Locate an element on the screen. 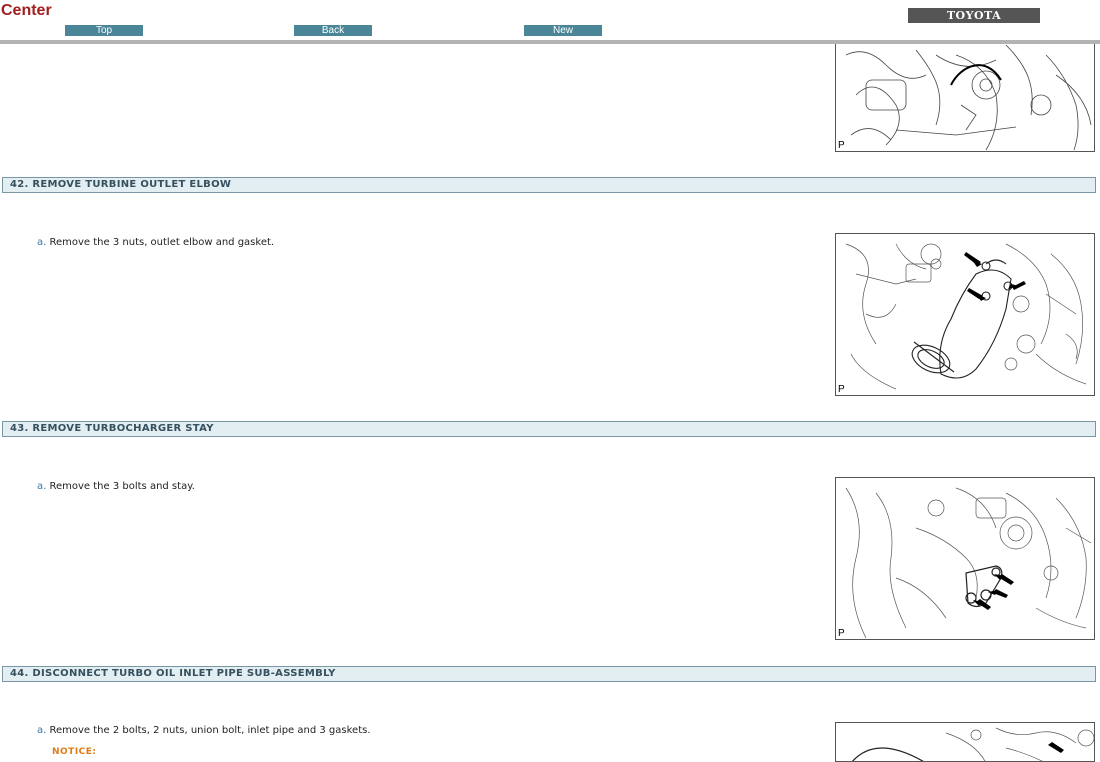  step-header-42: 42. REMOVE TURBINE OUTLET ELBOW is located at coordinates (549, 185).